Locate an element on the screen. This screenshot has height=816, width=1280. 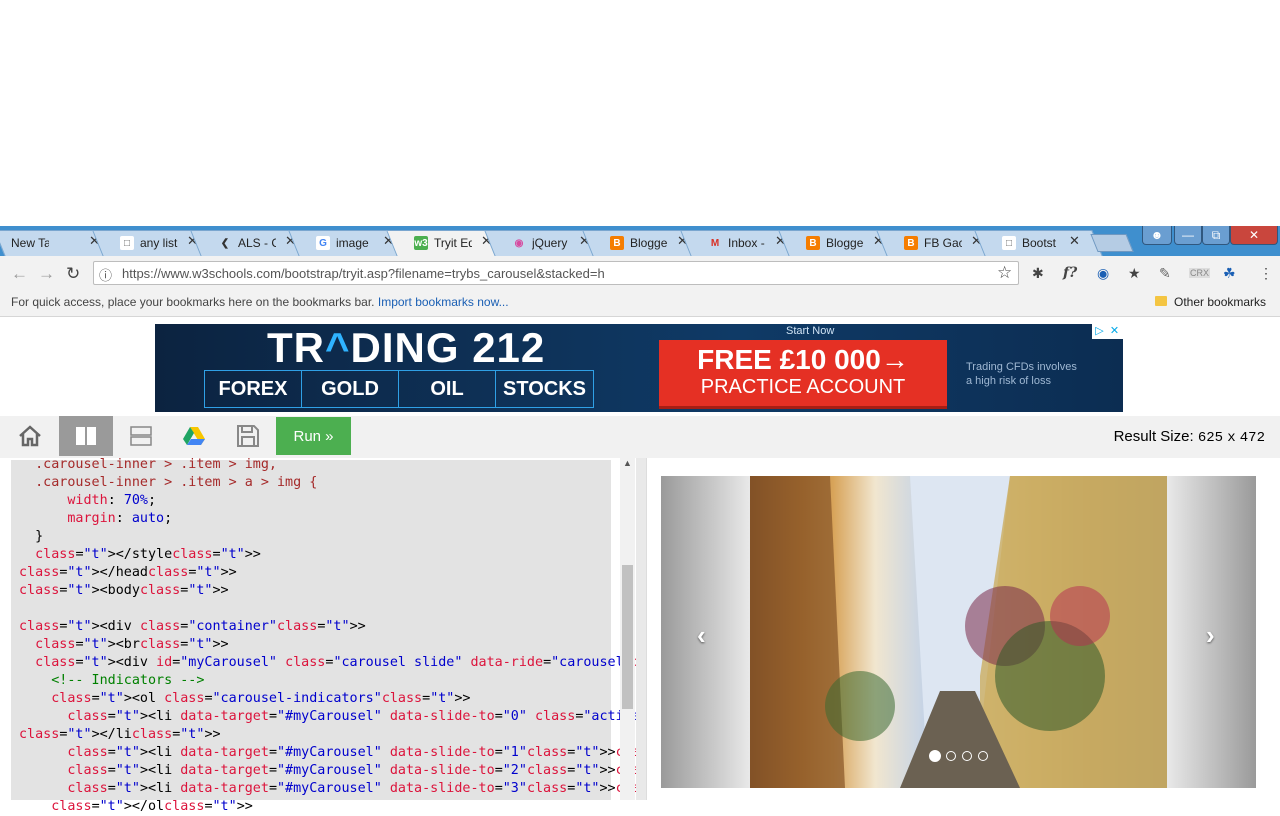
ad-choices-icon: ▷ is located at coordinates (1099, 331).